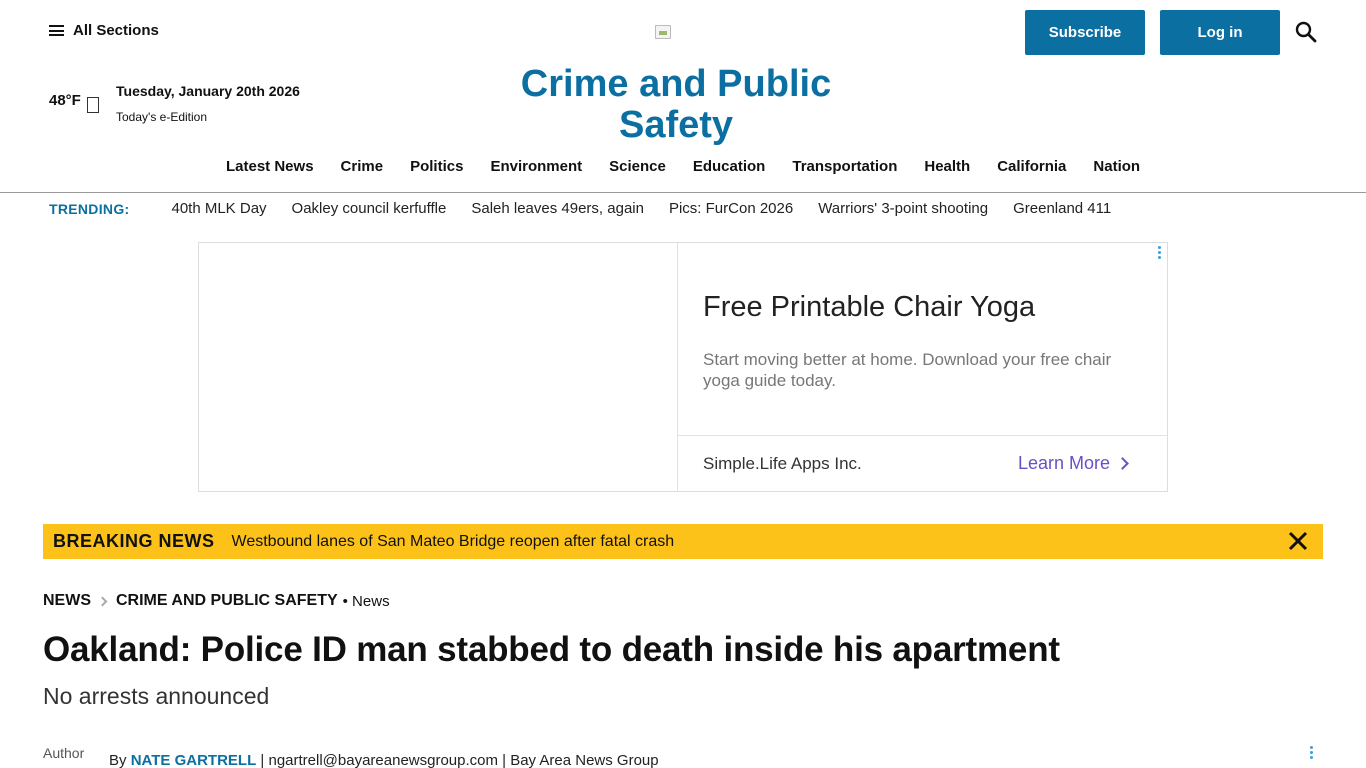 The image size is (1366, 768). Describe the element at coordinates (161, 117) in the screenshot. I see `e-edition-link: Today's e-Edition` at that location.